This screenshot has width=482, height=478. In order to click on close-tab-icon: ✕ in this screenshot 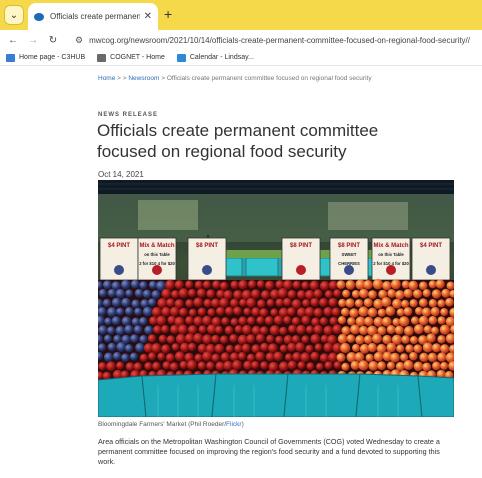, I will do `click(148, 16)`.